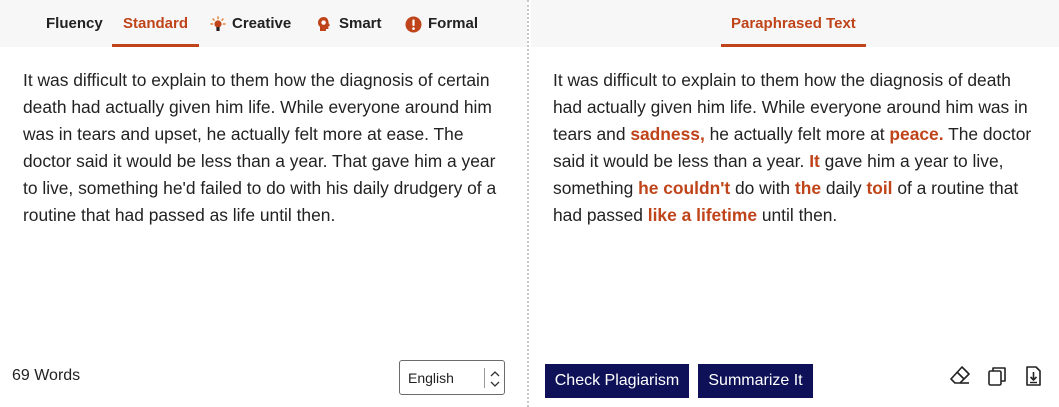 This screenshot has height=407, width=1059. I want to click on changed-phrase: like a lifetime, so click(702, 215).